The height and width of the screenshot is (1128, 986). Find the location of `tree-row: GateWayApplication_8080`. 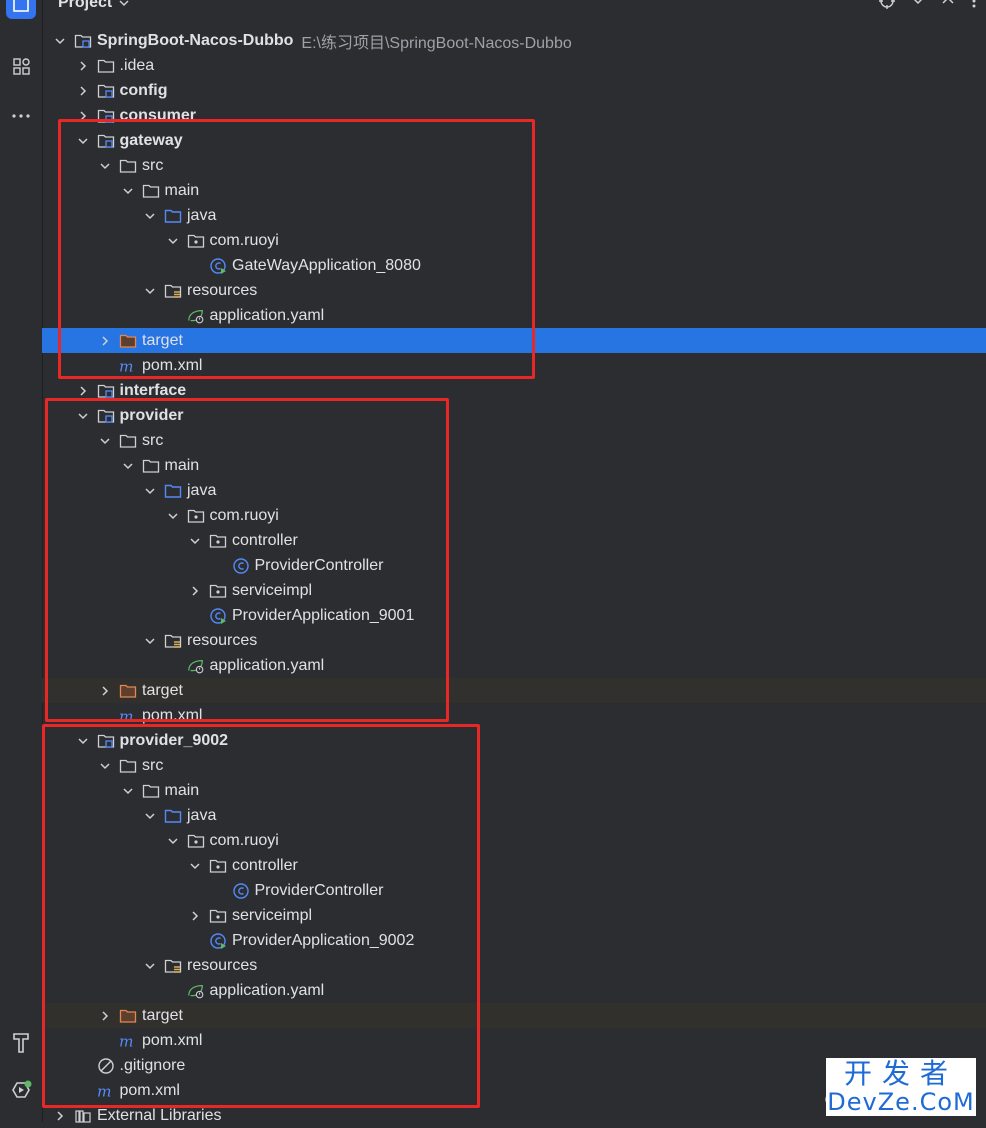

tree-row: GateWayApplication_8080 is located at coordinates (514, 265).